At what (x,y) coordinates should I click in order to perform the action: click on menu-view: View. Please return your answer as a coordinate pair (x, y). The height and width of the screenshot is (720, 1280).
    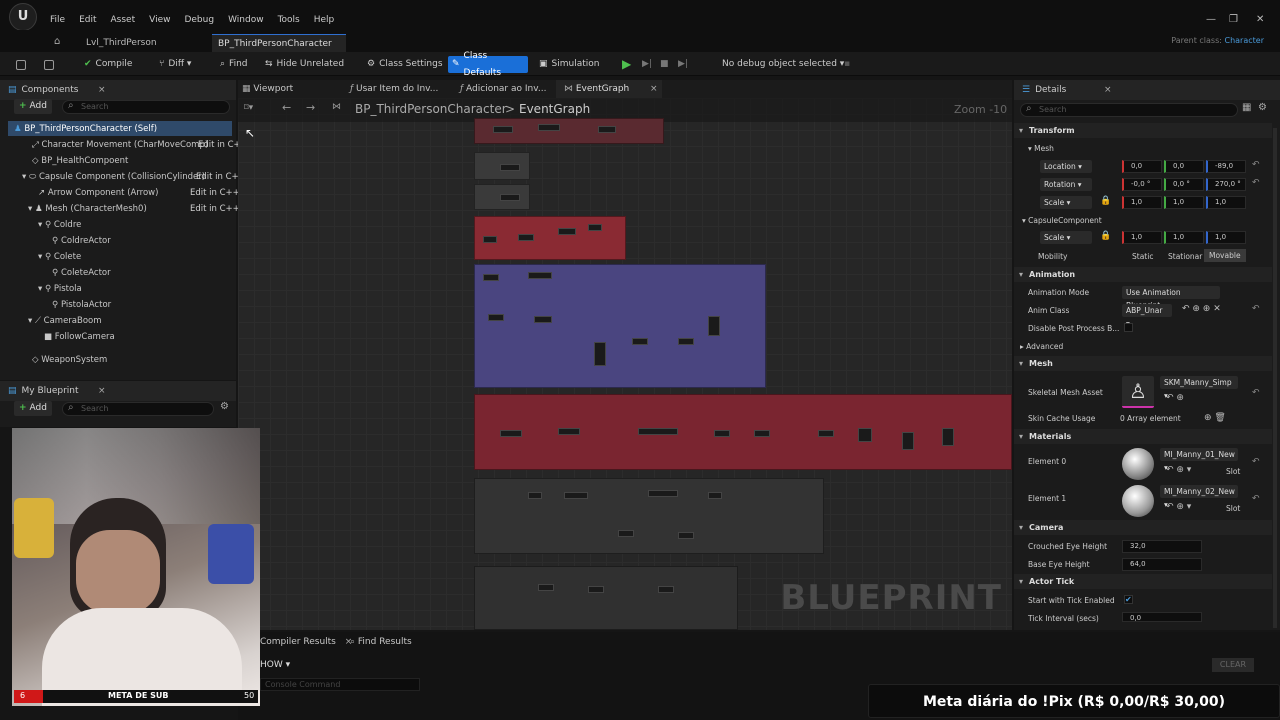
    Looking at the image, I should click on (159, 20).